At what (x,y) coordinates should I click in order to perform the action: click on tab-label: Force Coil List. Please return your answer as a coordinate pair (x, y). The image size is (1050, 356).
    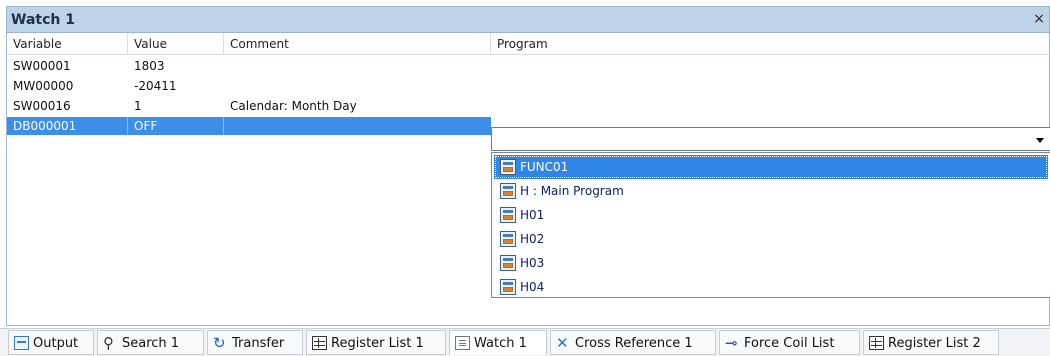
    Looking at the image, I should click on (789, 343).